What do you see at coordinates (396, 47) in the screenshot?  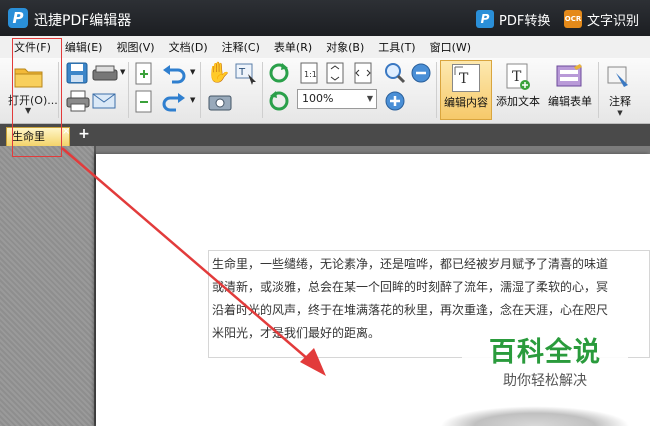 I see `menu-tools: 工具(T)` at bounding box center [396, 47].